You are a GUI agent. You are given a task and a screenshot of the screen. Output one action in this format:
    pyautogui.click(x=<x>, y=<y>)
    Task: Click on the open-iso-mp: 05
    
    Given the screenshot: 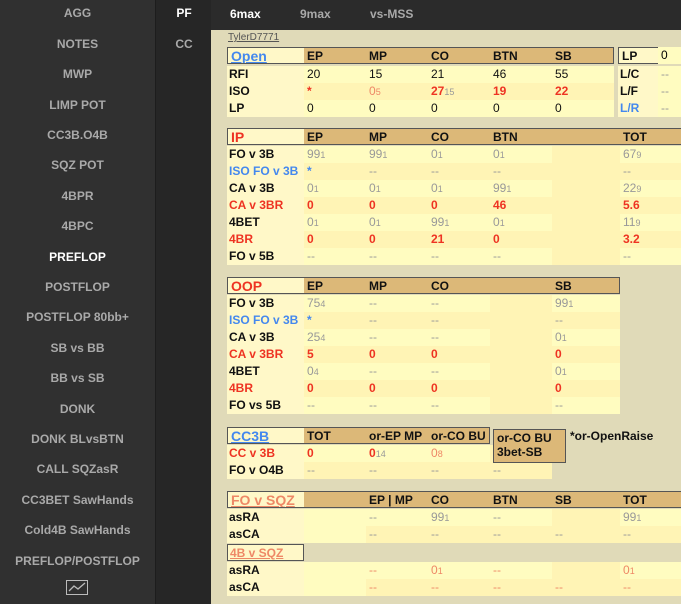 What is the action you would take?
    pyautogui.click(x=397, y=91)
    